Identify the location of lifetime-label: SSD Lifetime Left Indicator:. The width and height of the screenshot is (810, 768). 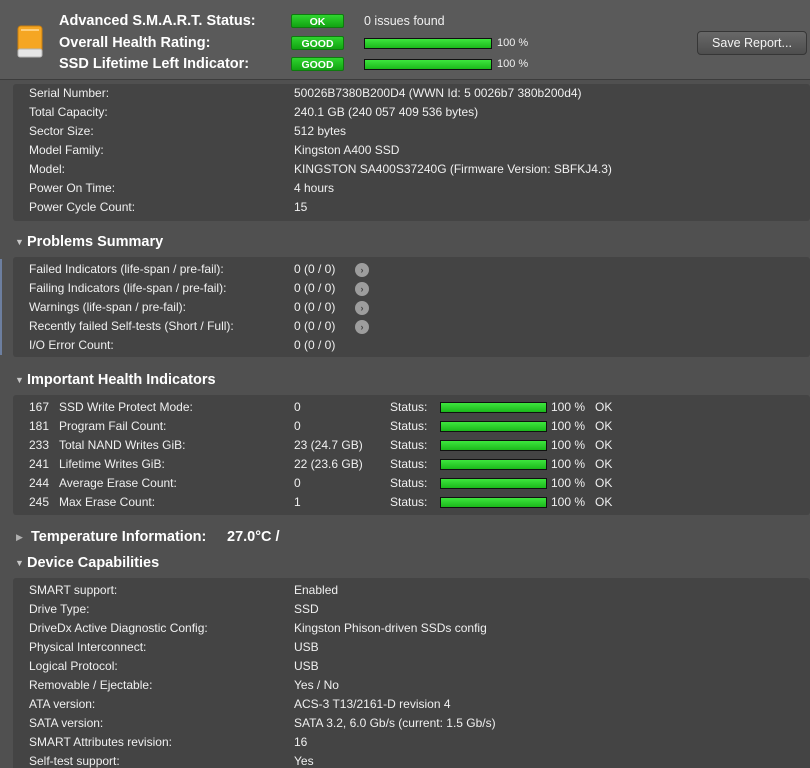
(154, 64).